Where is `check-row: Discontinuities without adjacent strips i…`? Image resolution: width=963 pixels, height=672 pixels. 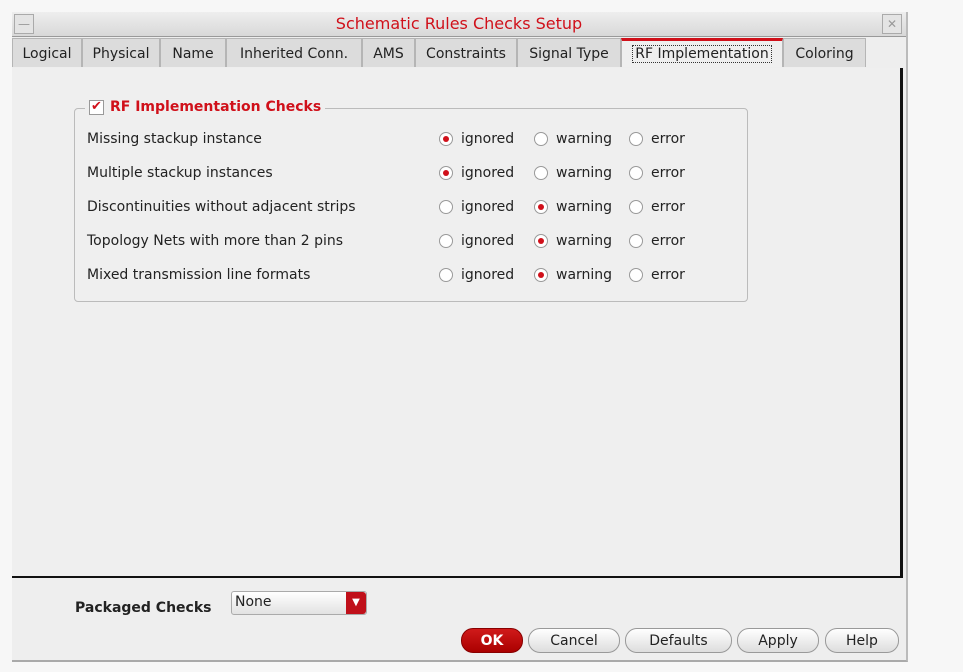 check-row: Discontinuities without adjacent strips i… is located at coordinates (412, 208).